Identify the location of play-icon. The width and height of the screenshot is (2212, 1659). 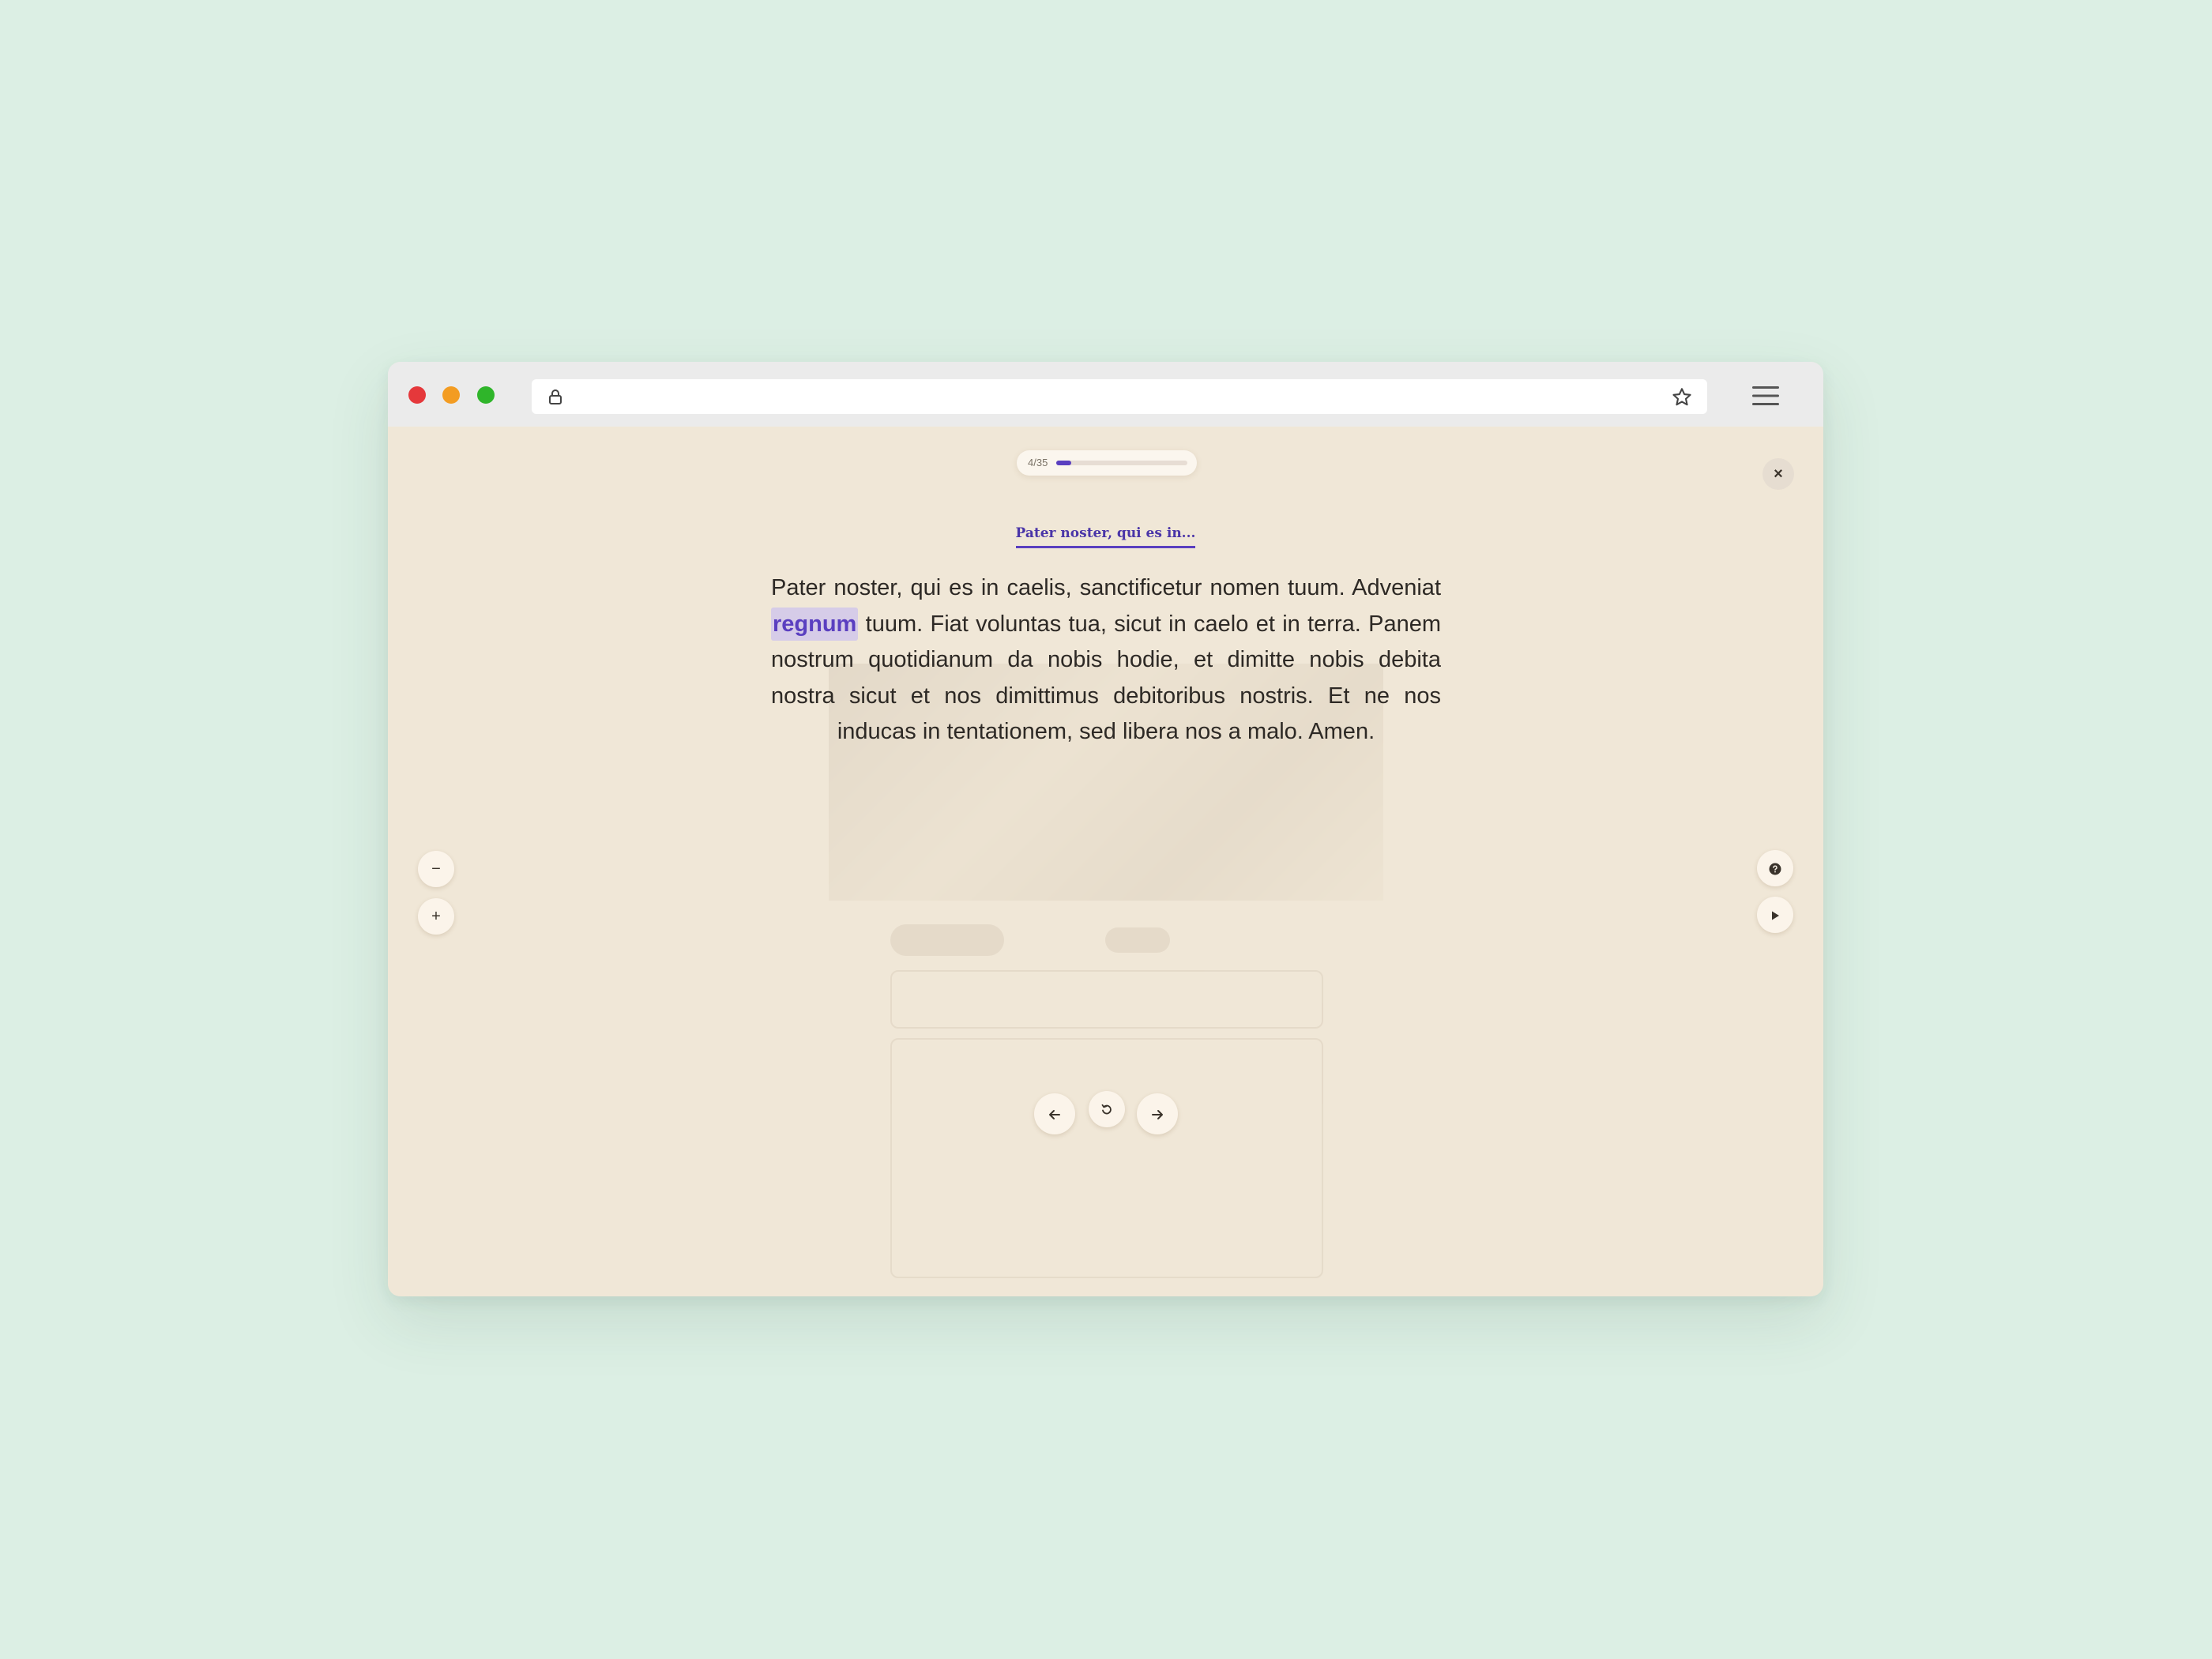
(1776, 916).